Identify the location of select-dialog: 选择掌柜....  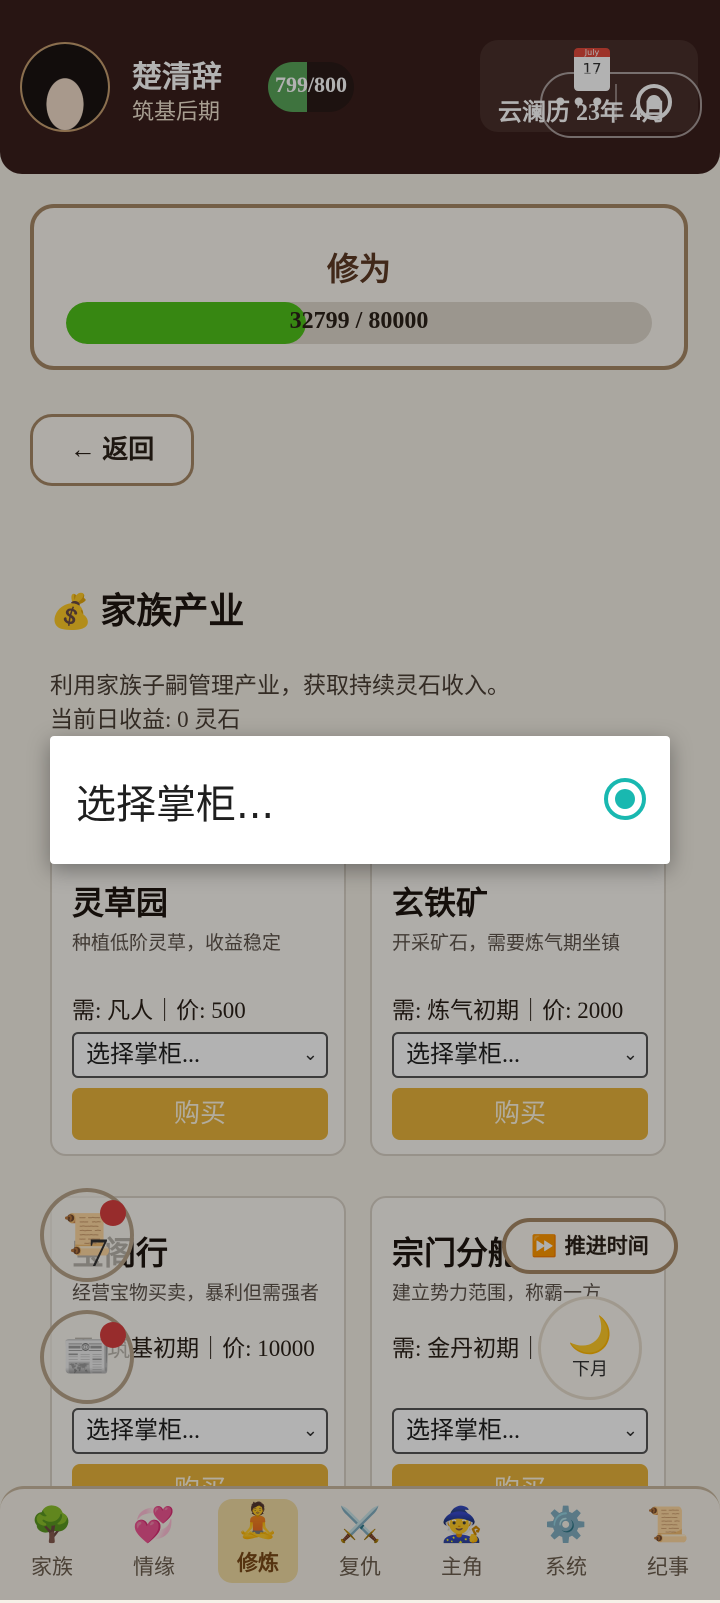
(360, 800).